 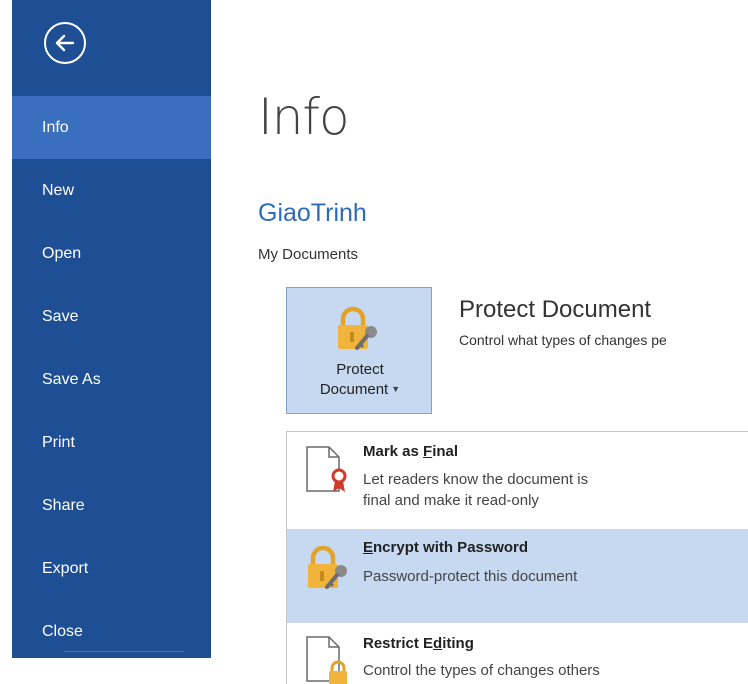 What do you see at coordinates (304, 117) in the screenshot?
I see `page-title: Info` at bounding box center [304, 117].